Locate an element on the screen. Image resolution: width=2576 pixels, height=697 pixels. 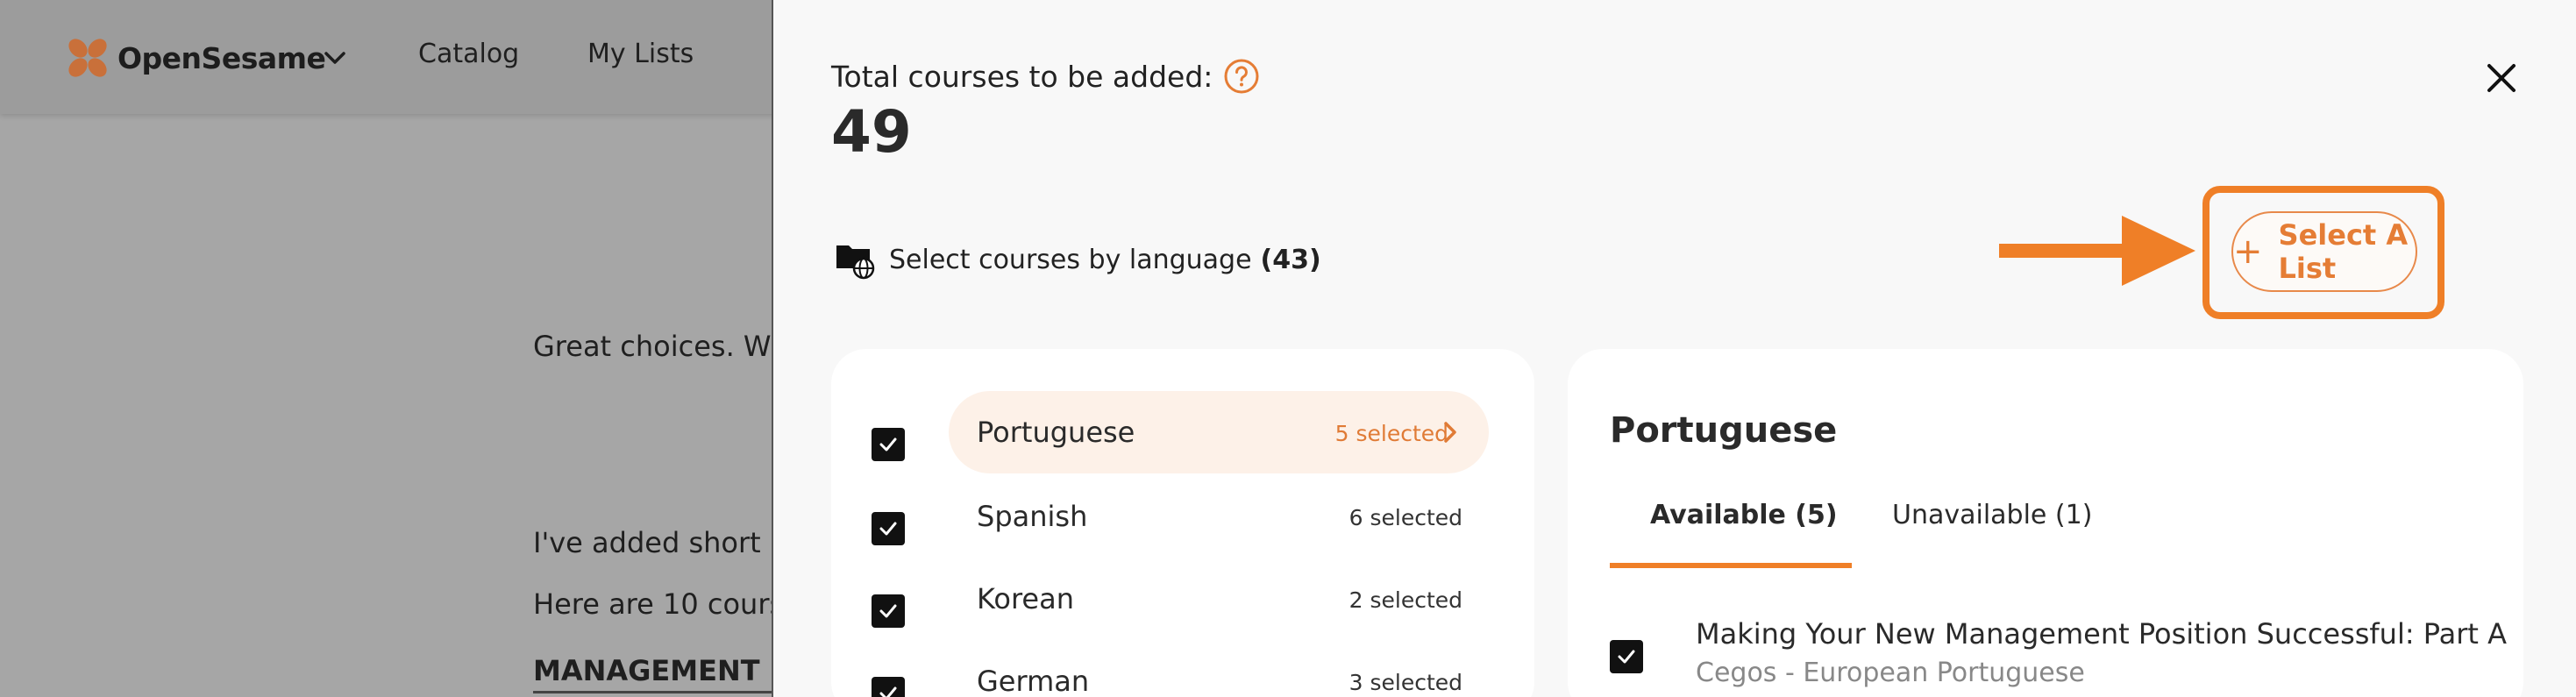
total-courses-label: Total courses to be added: is located at coordinates (1045, 76).